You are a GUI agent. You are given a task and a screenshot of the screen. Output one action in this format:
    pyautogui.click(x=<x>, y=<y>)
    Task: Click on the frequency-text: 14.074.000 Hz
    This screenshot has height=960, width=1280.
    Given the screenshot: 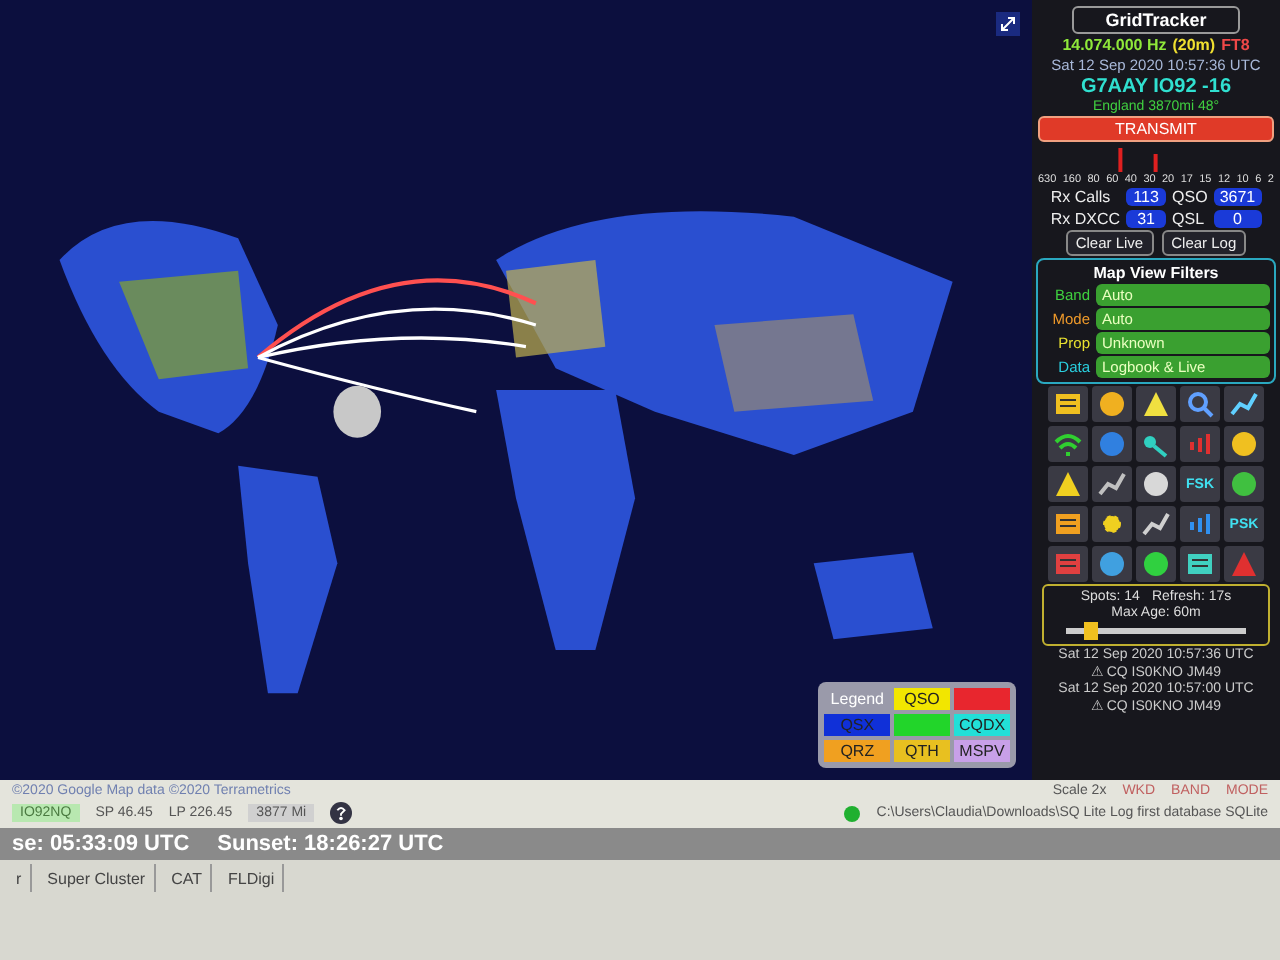 What is the action you would take?
    pyautogui.click(x=1114, y=45)
    